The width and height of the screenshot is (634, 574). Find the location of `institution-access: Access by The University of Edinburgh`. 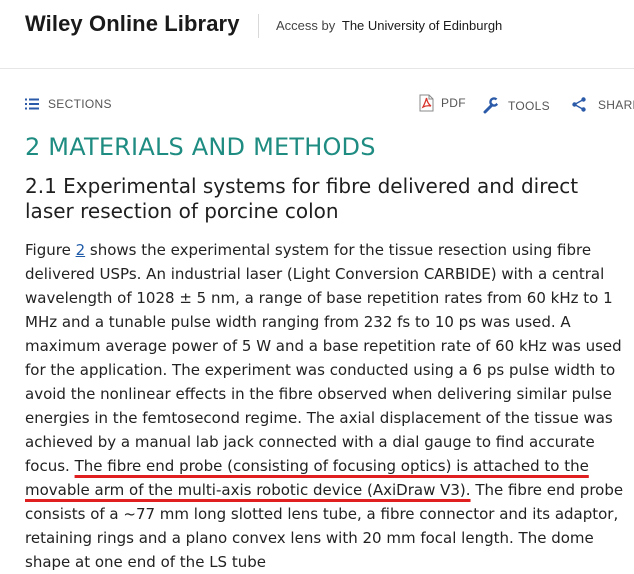

institution-access: Access by The University of Edinburgh is located at coordinates (389, 25).